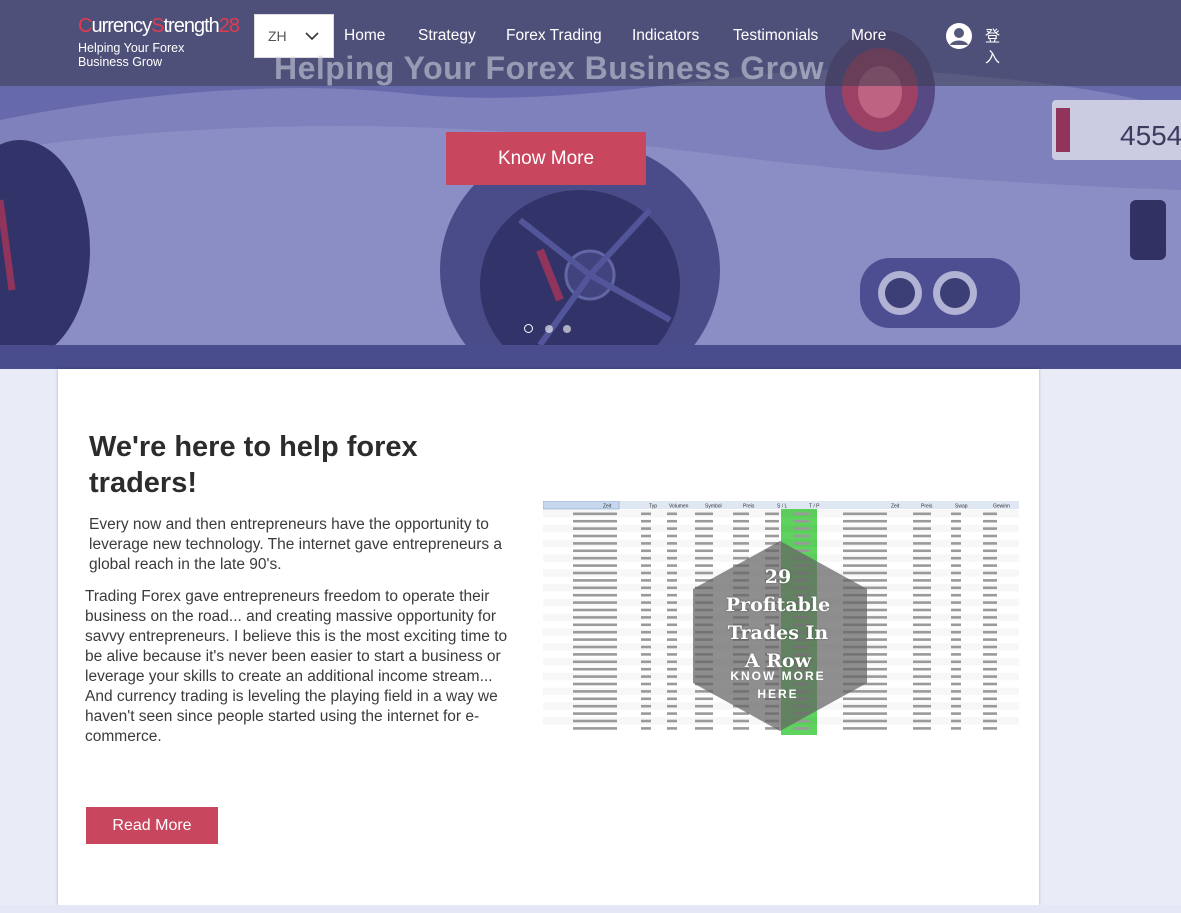  Describe the element at coordinates (131, 55) in the screenshot. I see `brand-tagline: Helping Your Forex Business Grow` at that location.